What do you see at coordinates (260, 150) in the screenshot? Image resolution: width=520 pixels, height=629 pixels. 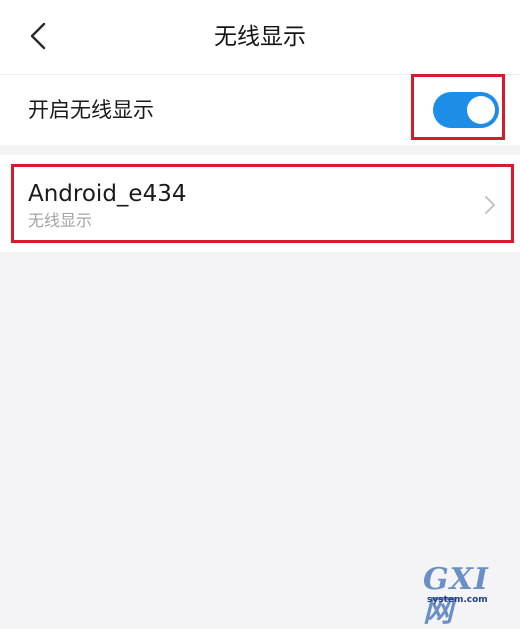 I see `section-divider` at bounding box center [260, 150].